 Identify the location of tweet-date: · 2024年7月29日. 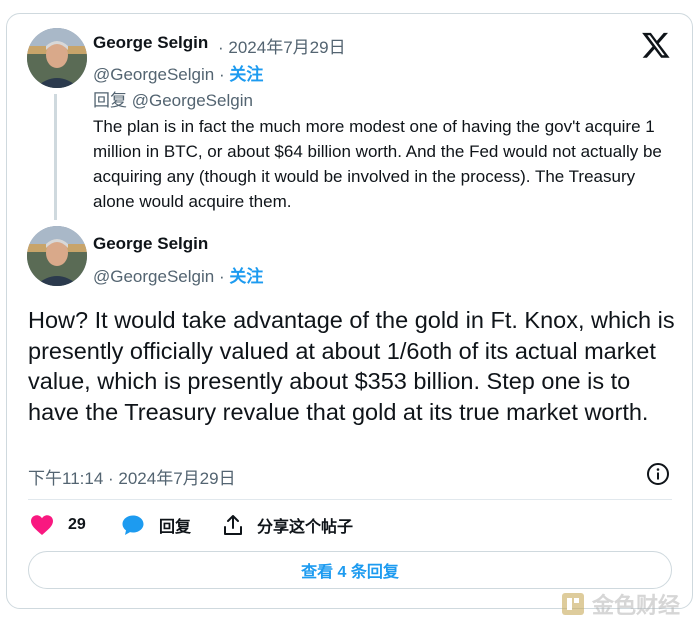
(282, 45).